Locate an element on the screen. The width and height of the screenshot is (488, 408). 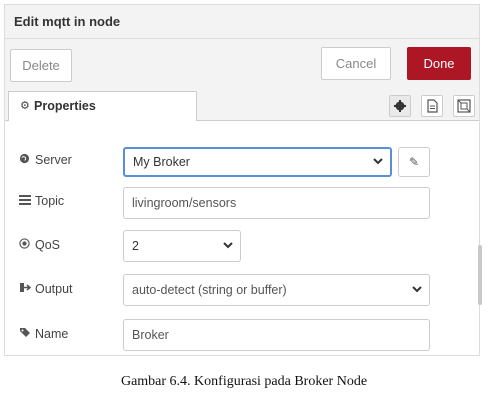
node-settings-tab-button is located at coordinates (400, 106).